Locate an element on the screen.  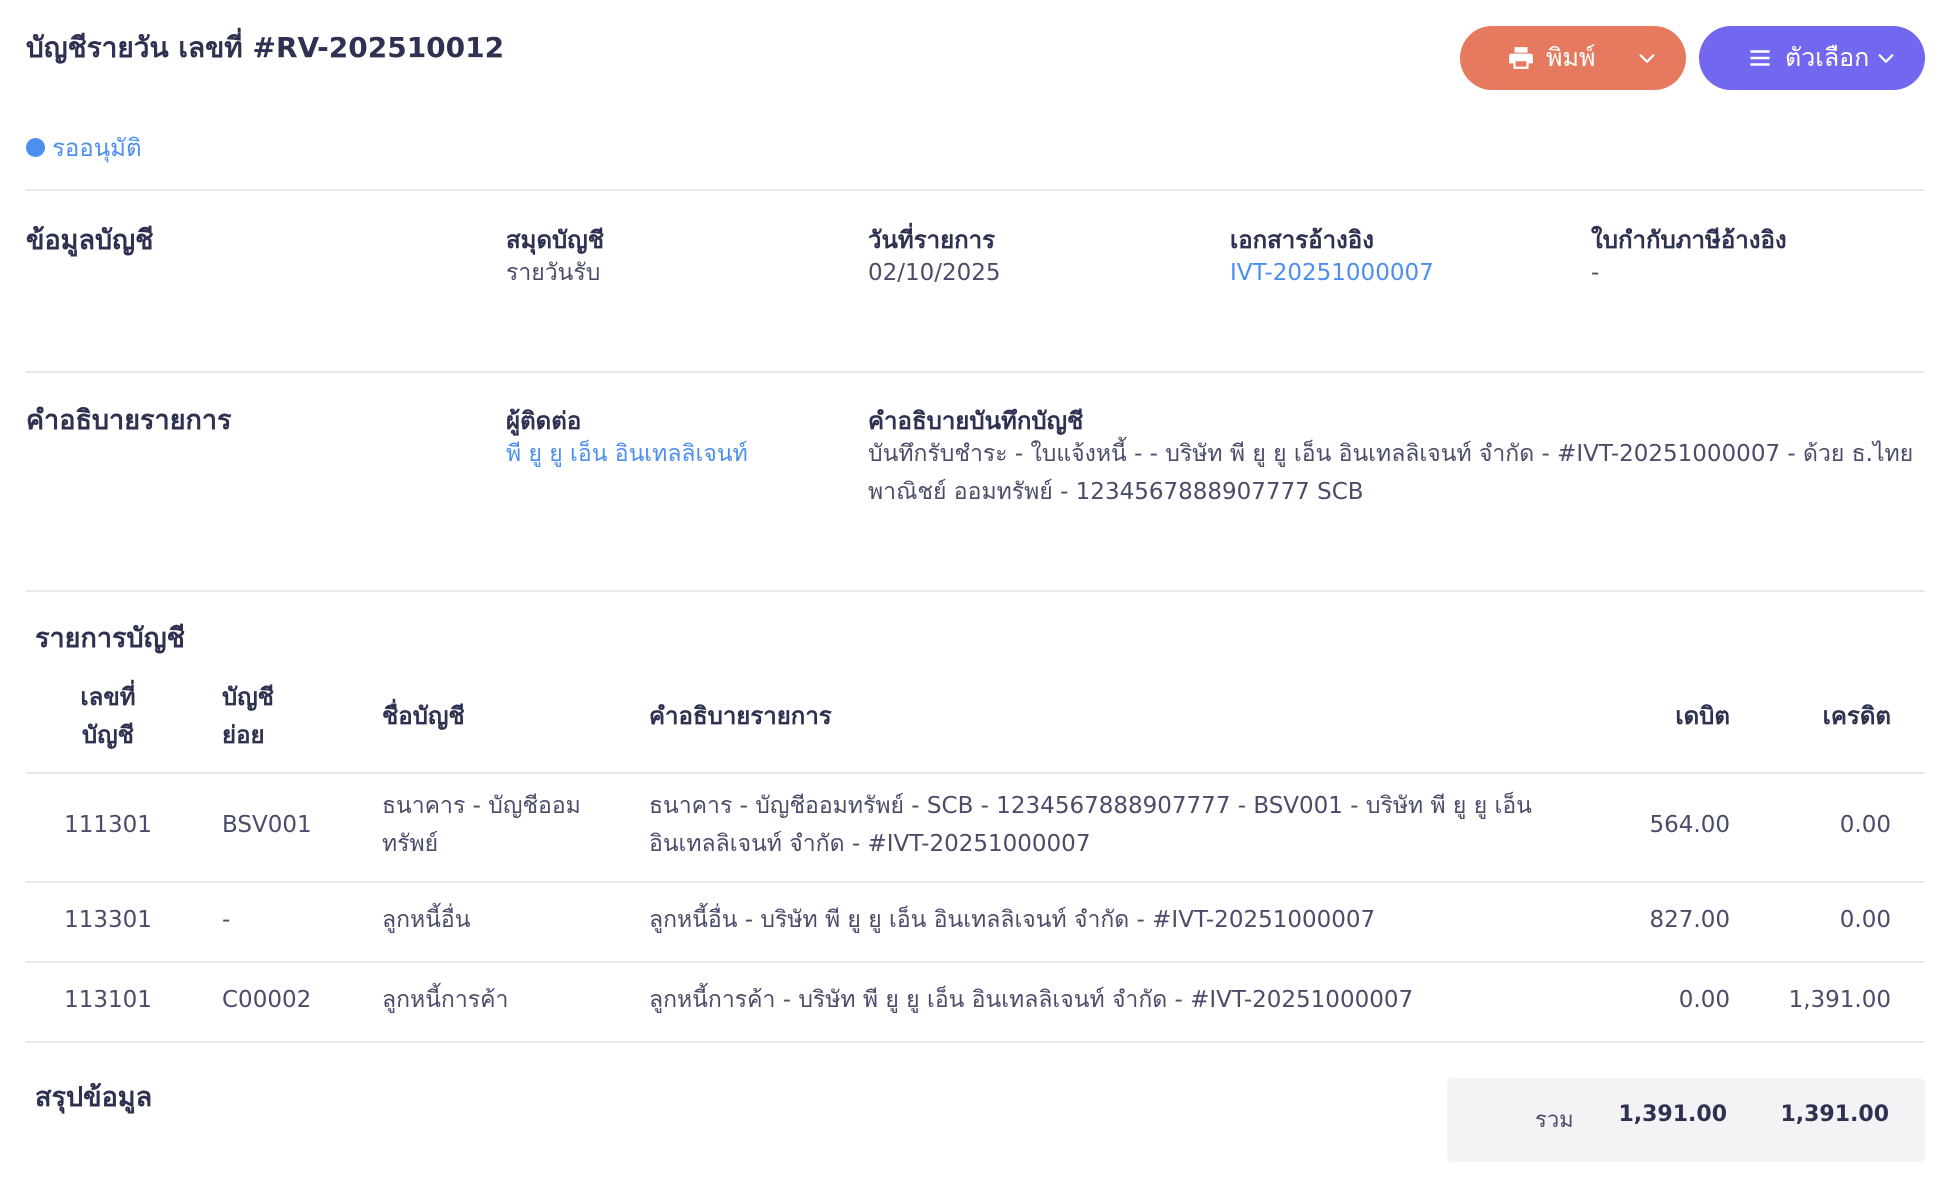
summary-heading: สรุปข้อมูล is located at coordinates (94, 1097).